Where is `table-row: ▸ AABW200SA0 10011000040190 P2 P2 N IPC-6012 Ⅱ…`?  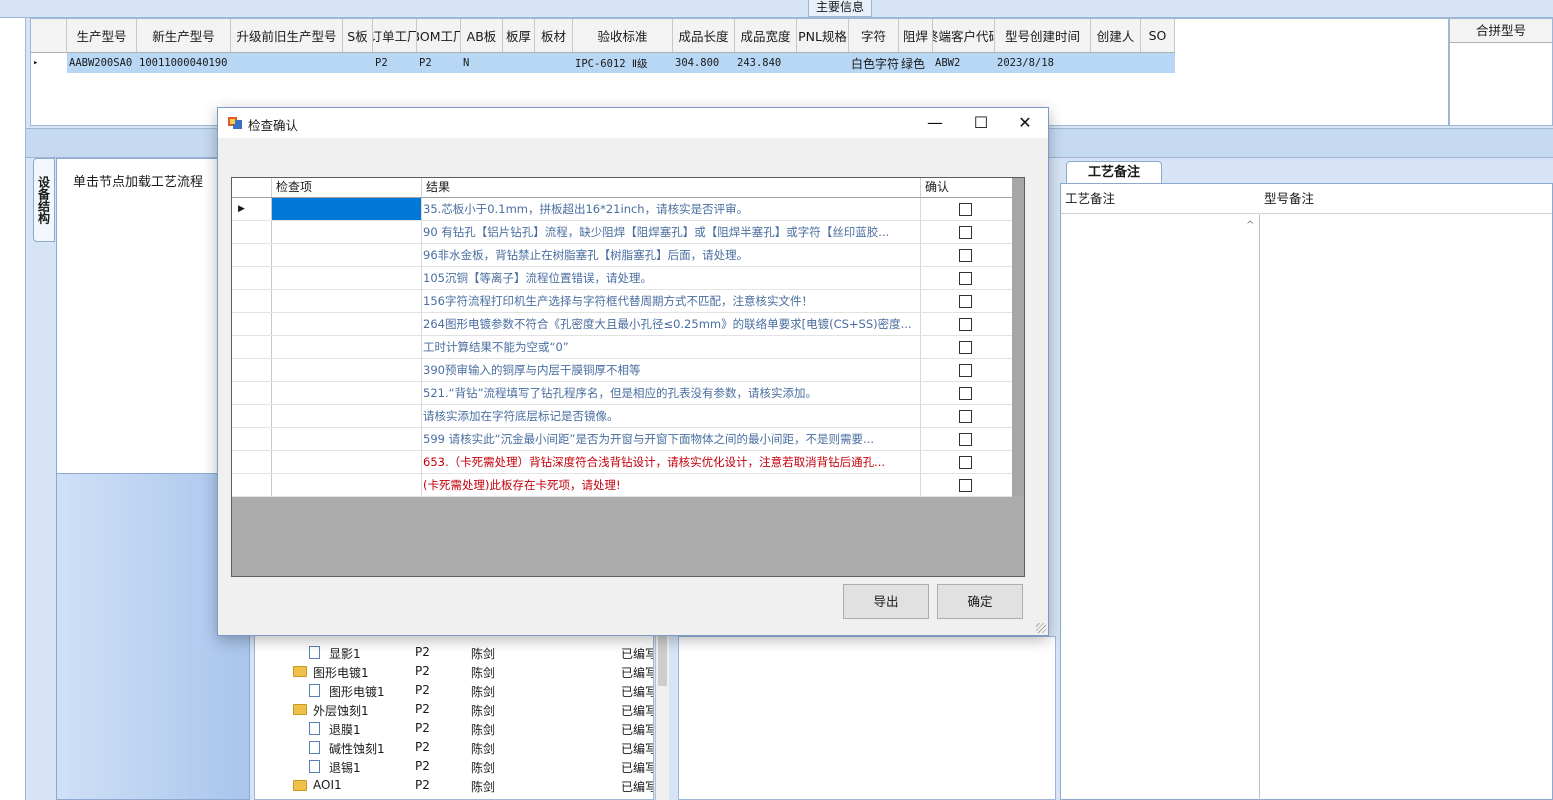 table-row: ▸ AABW200SA0 10011000040190 P2 P2 N IPC-6012 Ⅱ… is located at coordinates (603, 63).